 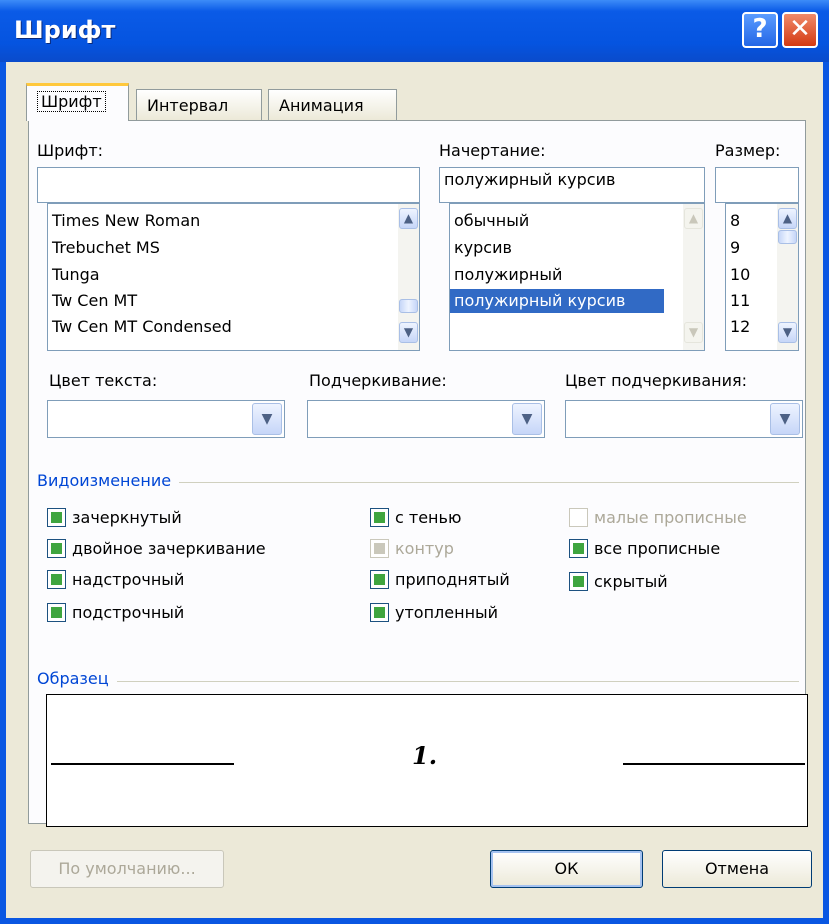 What do you see at coordinates (103, 380) in the screenshot?
I see `text-color-label: Цвет текста:` at bounding box center [103, 380].